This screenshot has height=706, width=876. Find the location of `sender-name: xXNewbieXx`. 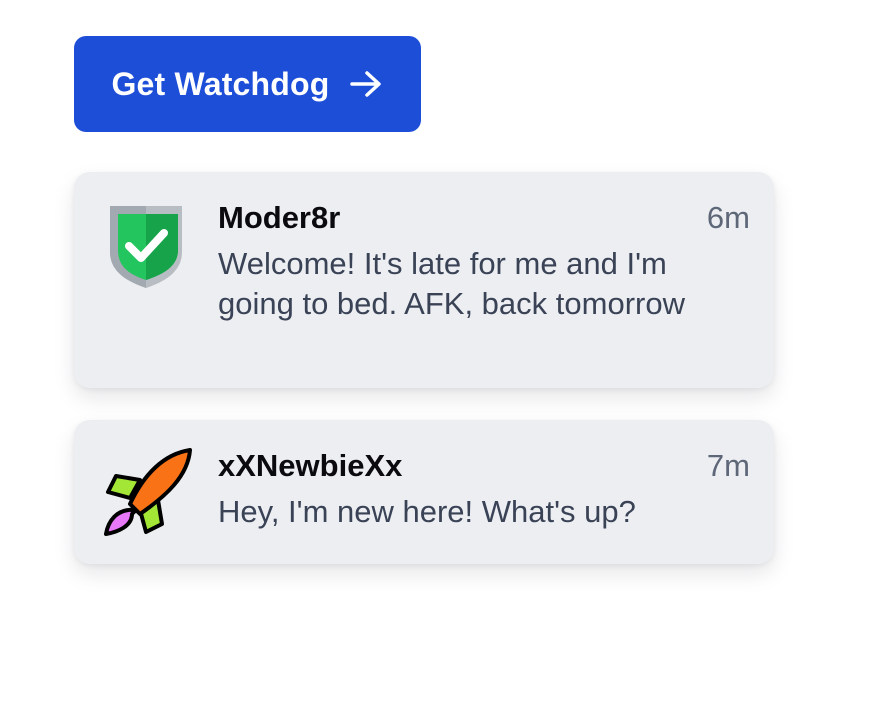

sender-name: xXNewbieXx is located at coordinates (310, 465).